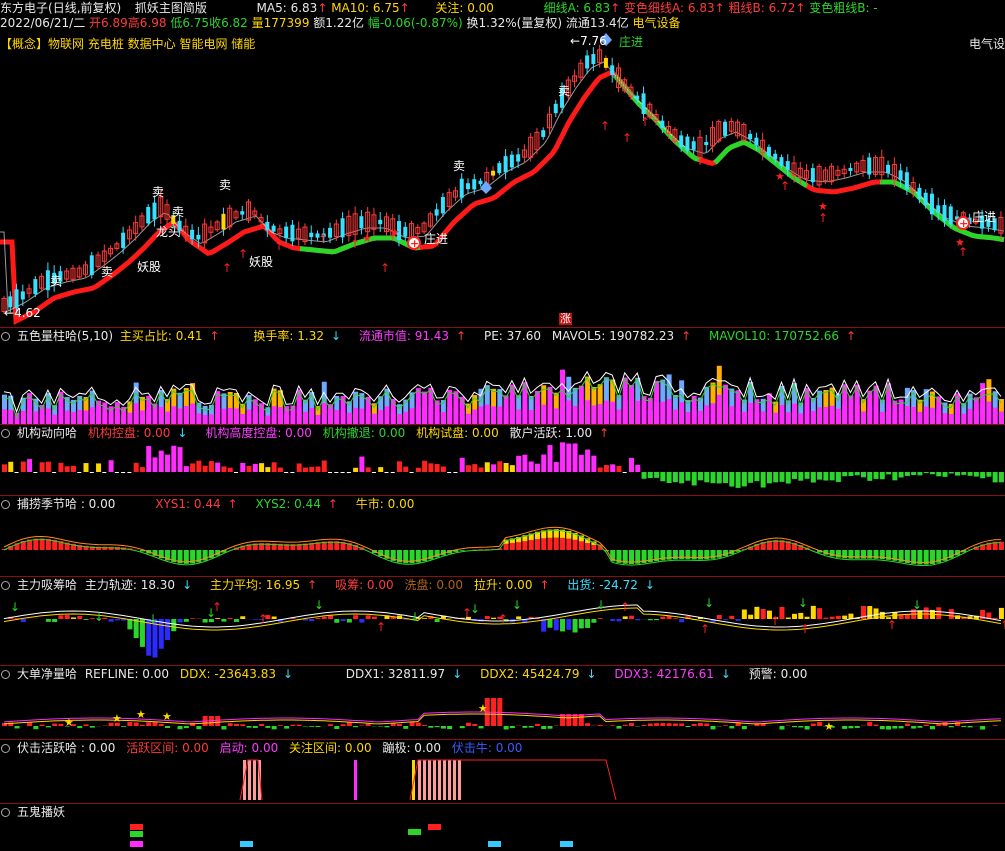 This screenshot has width=1005, height=851. Describe the element at coordinates (47, 585) in the screenshot. I see `mainforce-panel-name: 主力吸筹哈` at that location.